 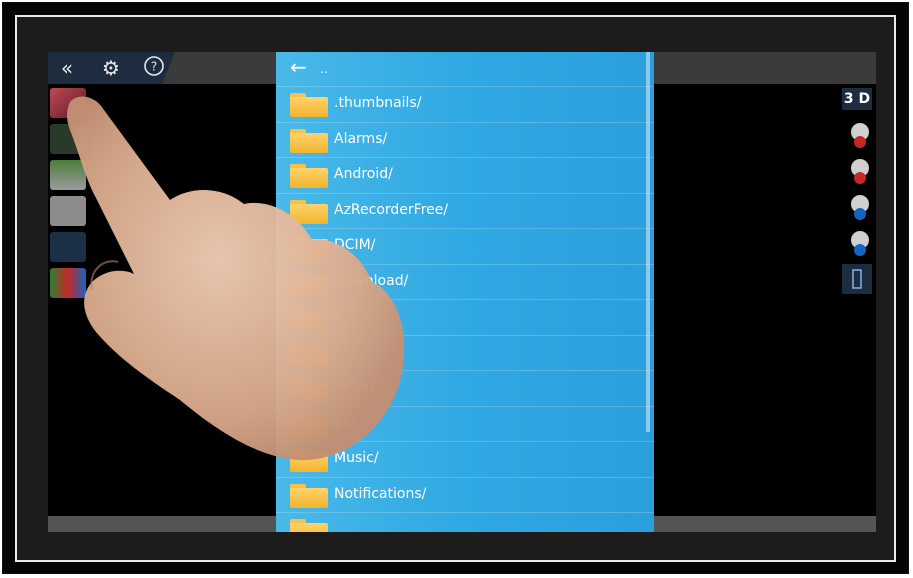 I want to click on three-d-toggle: 3 D, so click(x=857, y=99).